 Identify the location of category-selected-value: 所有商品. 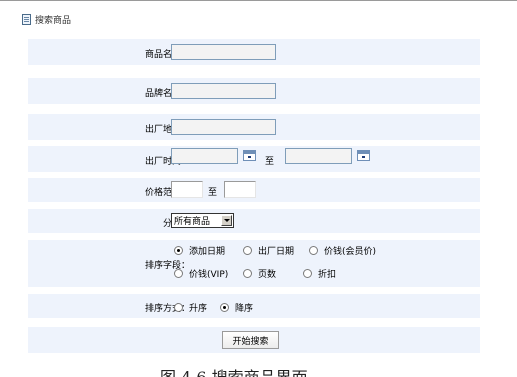
(192, 222).